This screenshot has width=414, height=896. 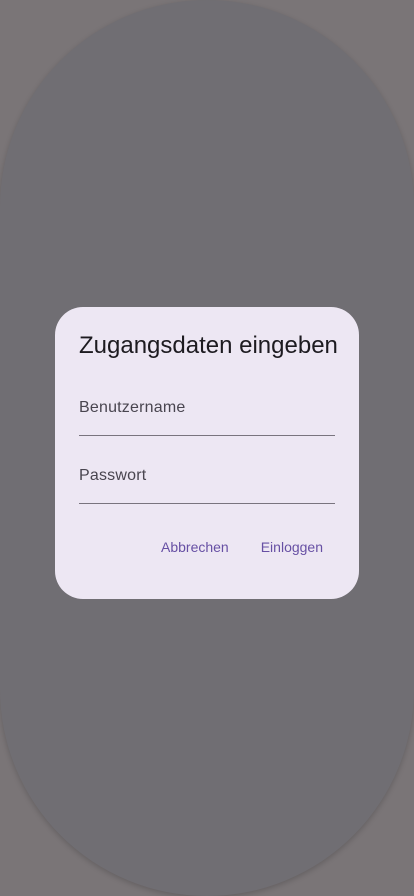 I want to click on password-label: Passwort, so click(x=113, y=475).